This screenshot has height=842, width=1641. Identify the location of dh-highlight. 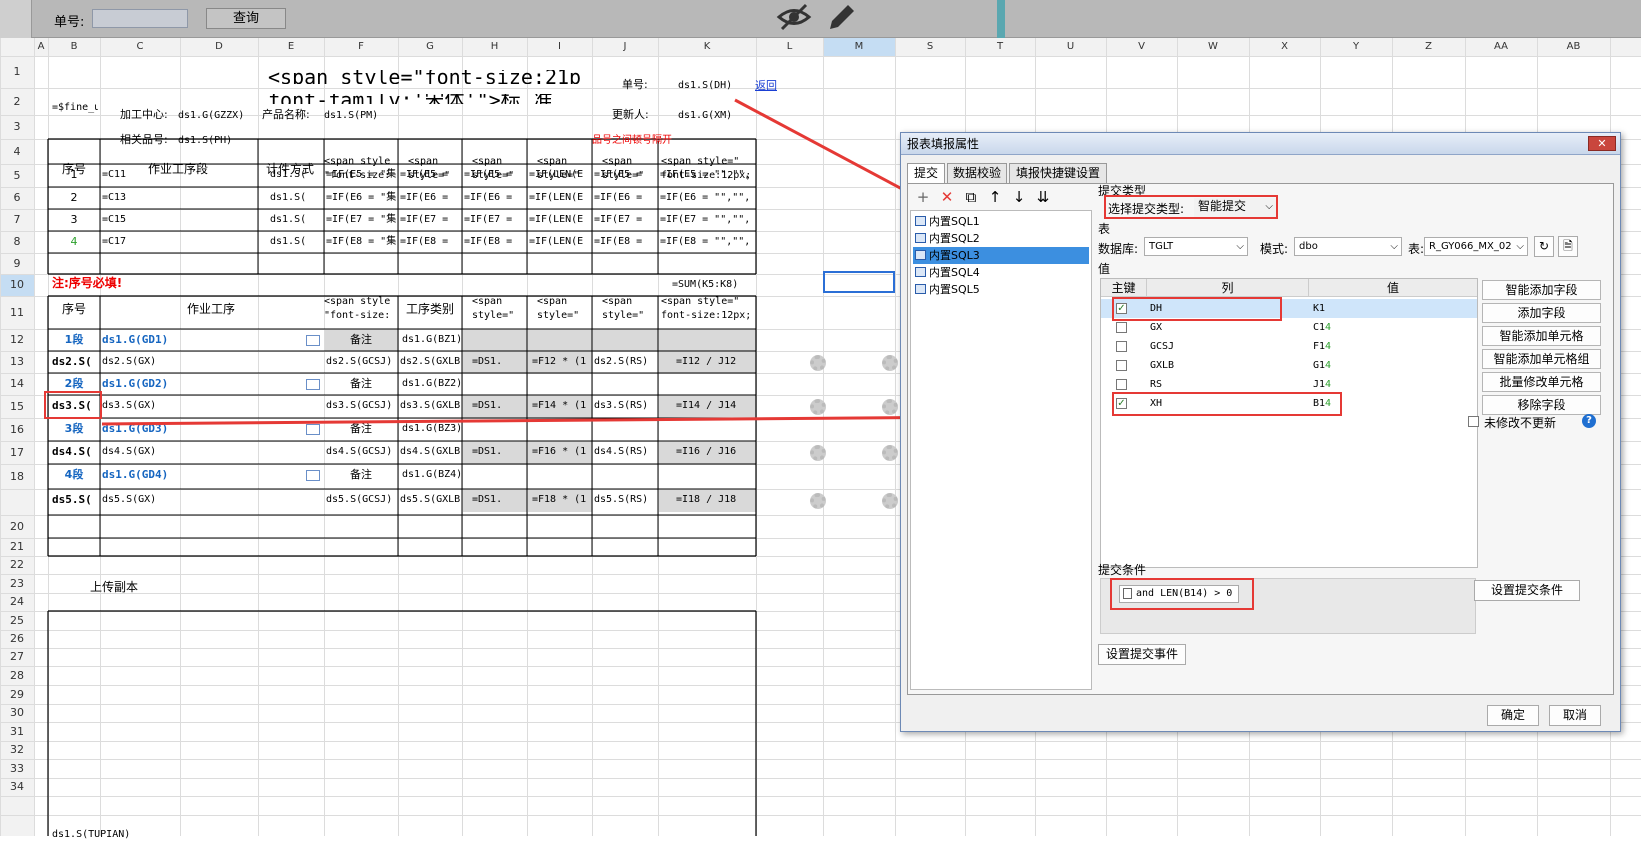
(1197, 309).